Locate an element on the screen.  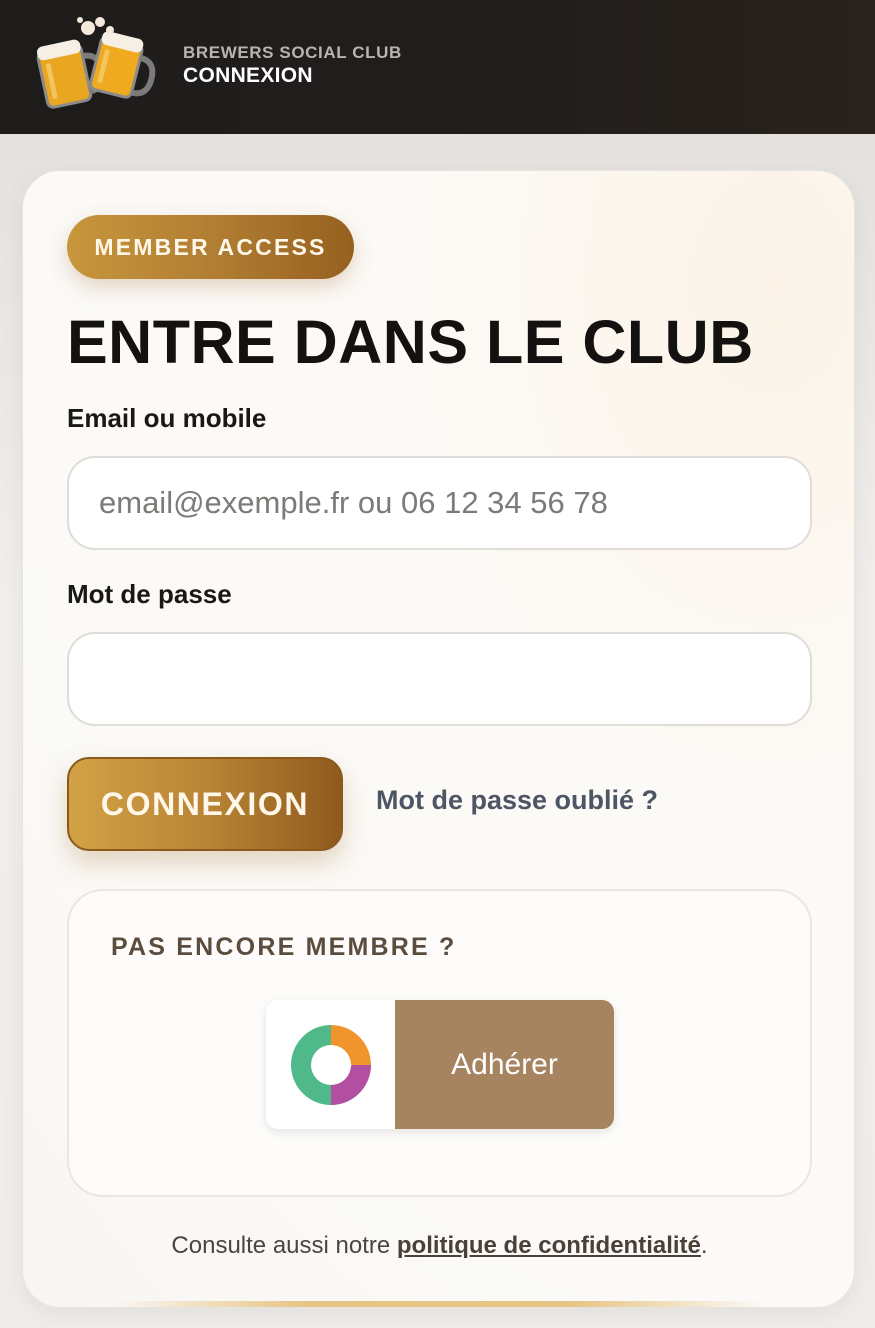
brand-name: BREWERS SOCIAL CLUB is located at coordinates (292, 52).